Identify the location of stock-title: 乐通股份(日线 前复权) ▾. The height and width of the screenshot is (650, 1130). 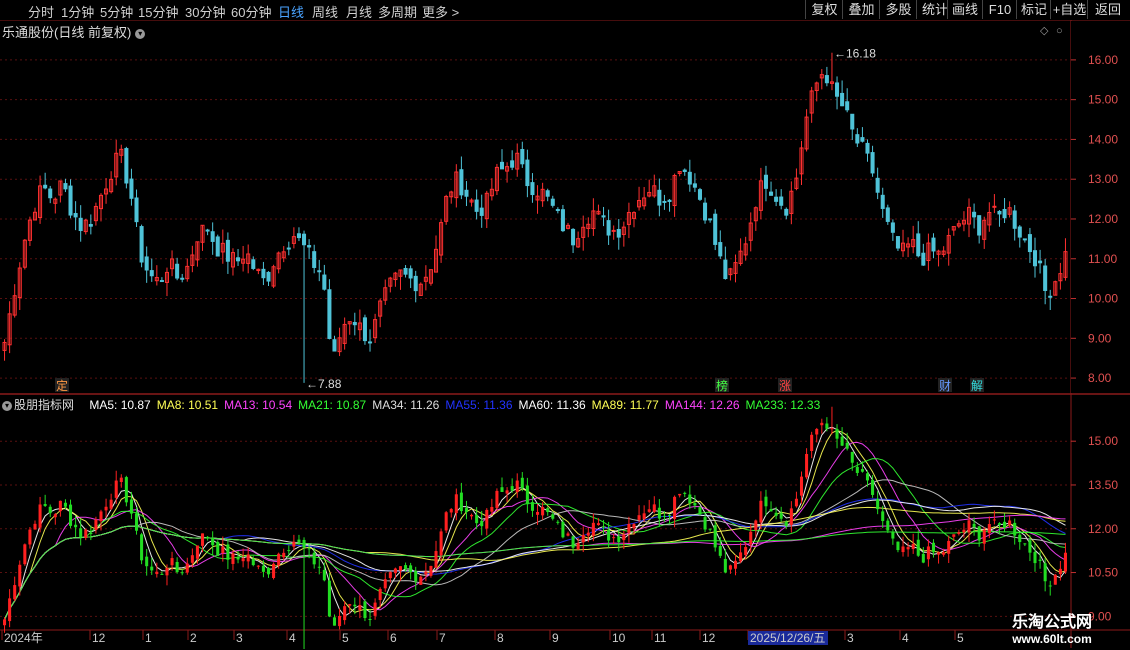
(74, 31).